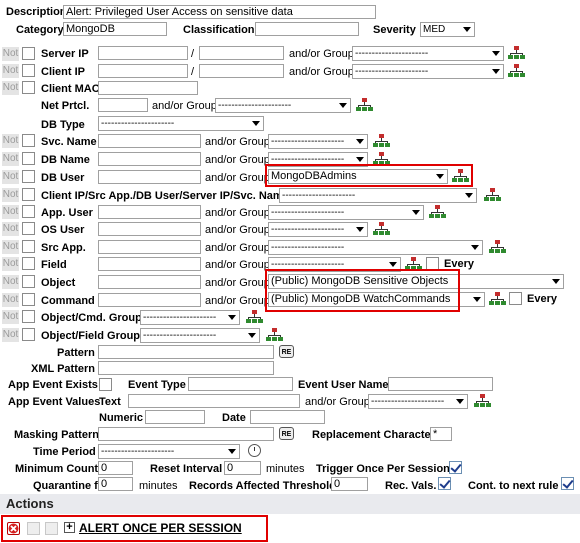 This screenshot has height=543, width=580. I want to click on not-toggle-command: Not, so click(10, 300).